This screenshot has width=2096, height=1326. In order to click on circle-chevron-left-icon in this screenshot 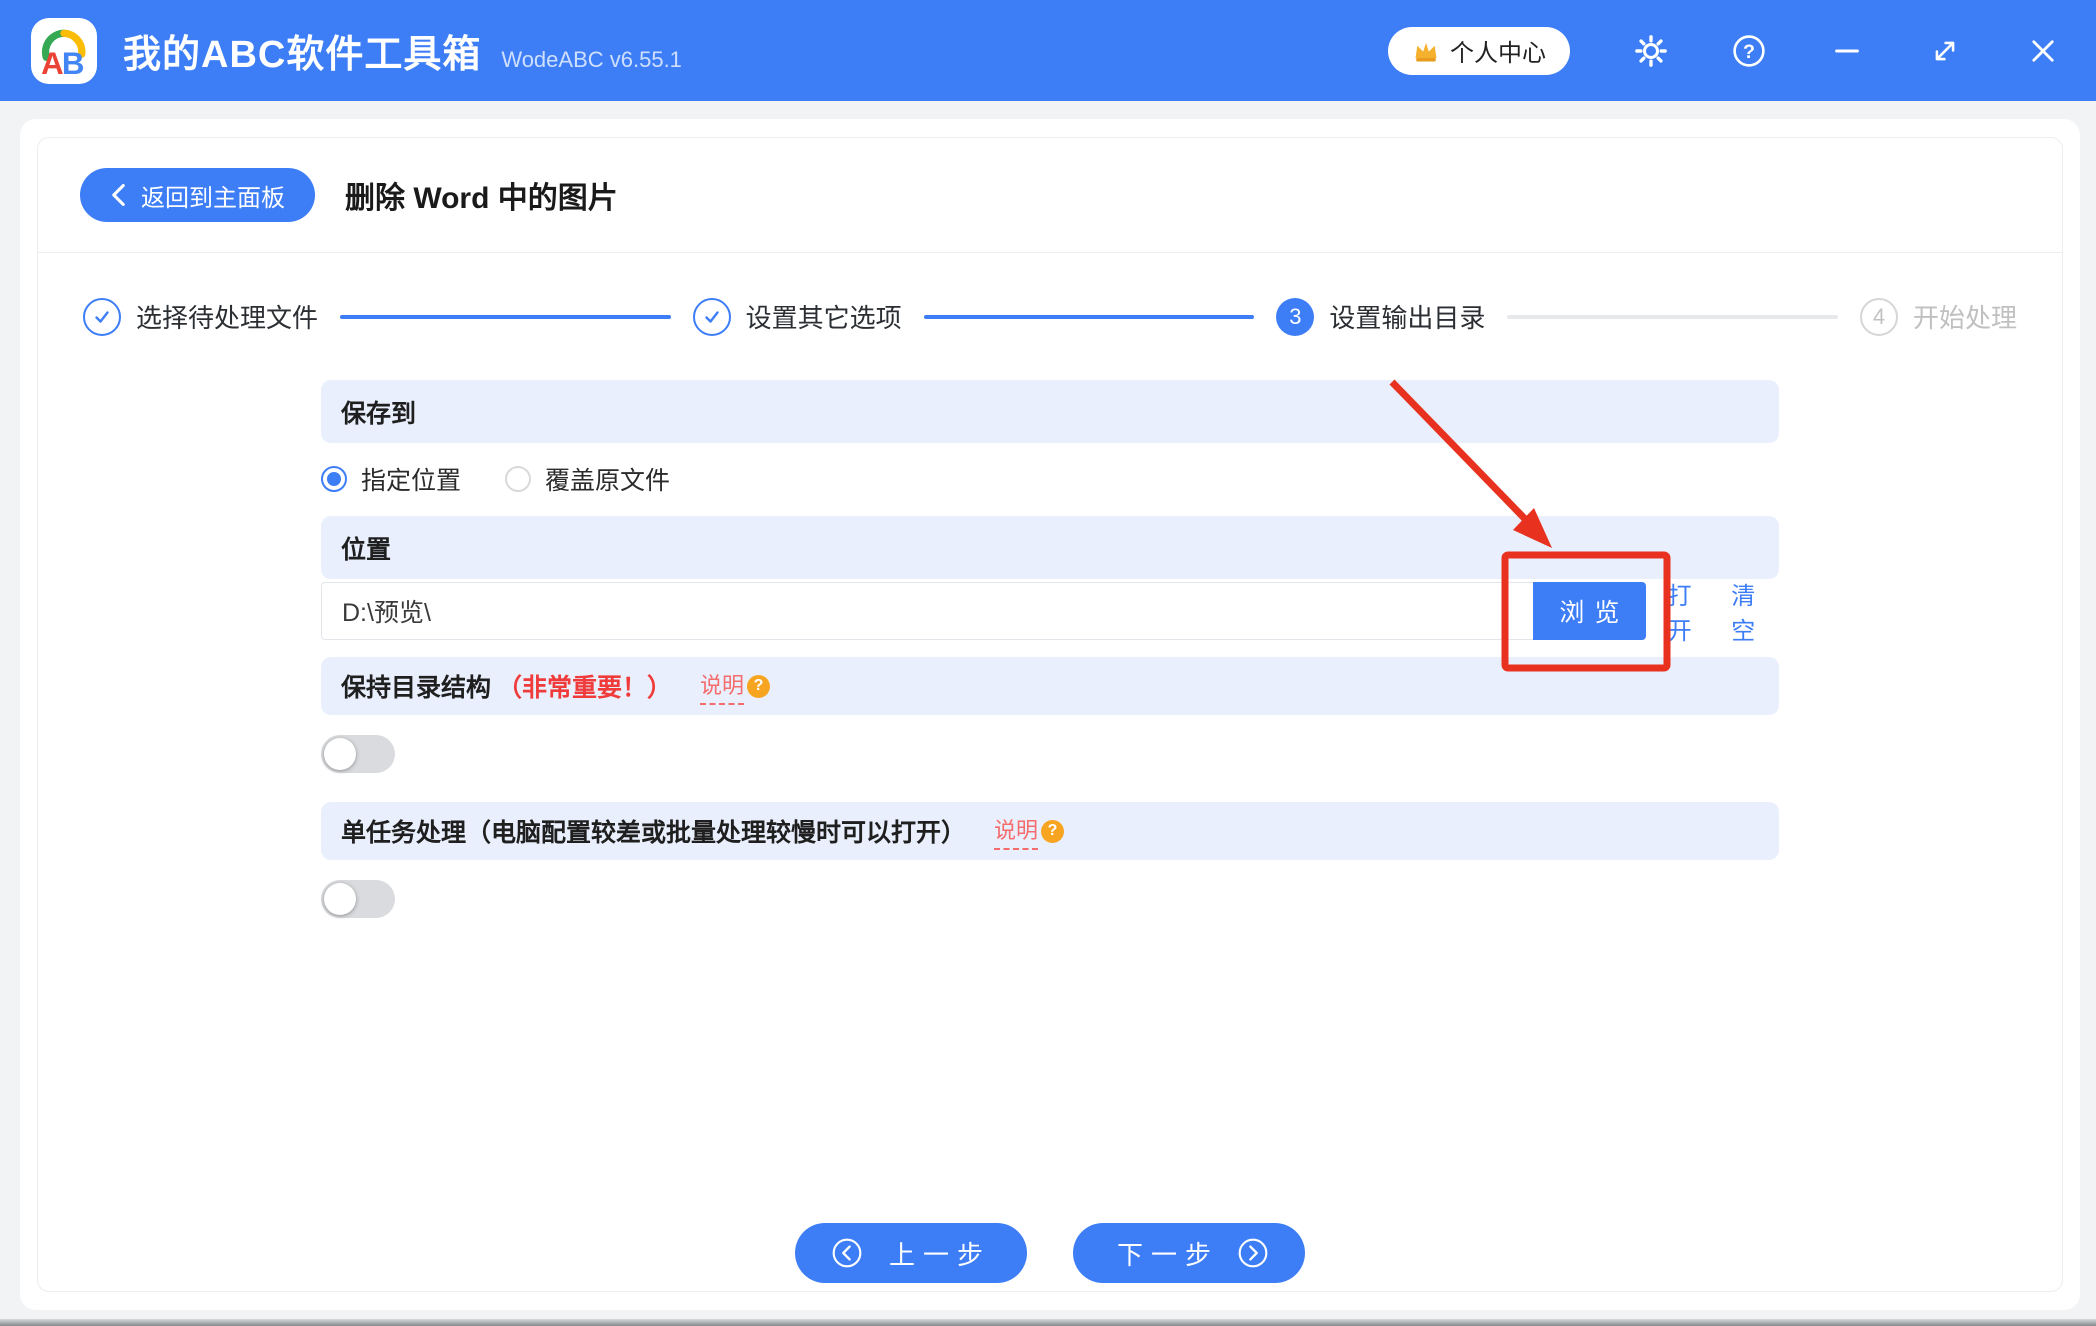, I will do `click(847, 1253)`.